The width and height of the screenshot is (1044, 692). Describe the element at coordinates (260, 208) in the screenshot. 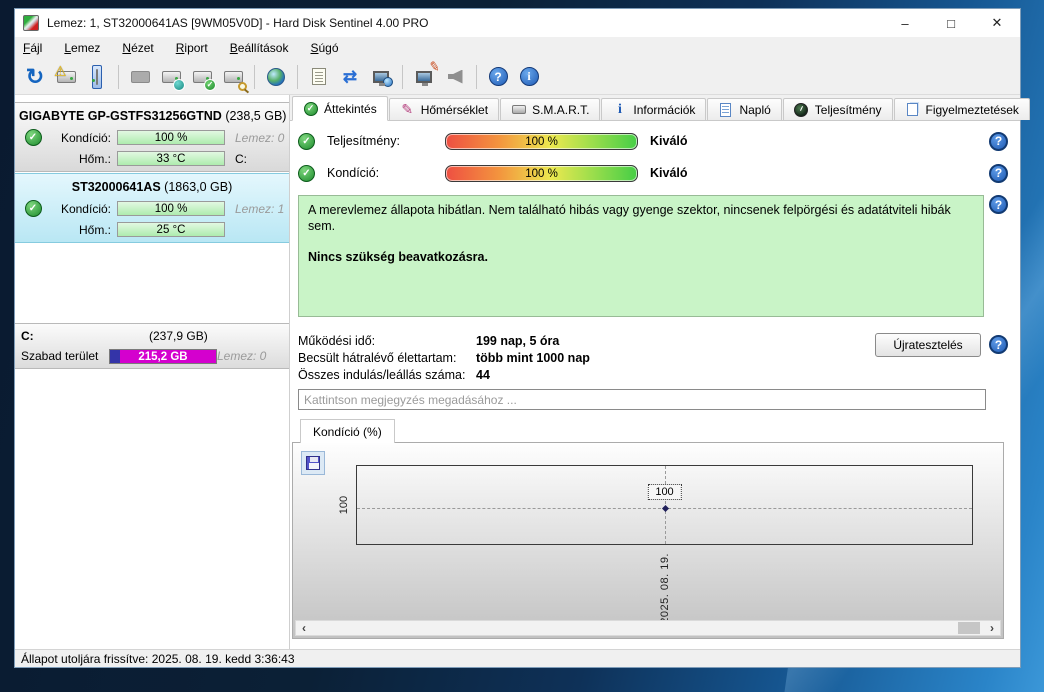

I see `disk-number-label: Lemez: 1` at that location.